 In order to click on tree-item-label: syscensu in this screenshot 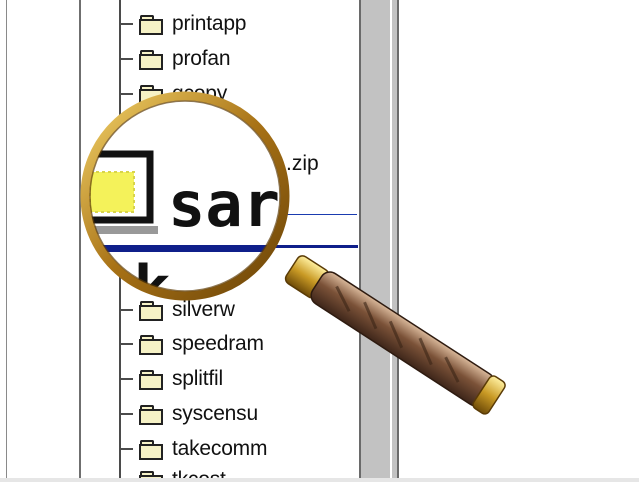, I will do `click(215, 413)`.